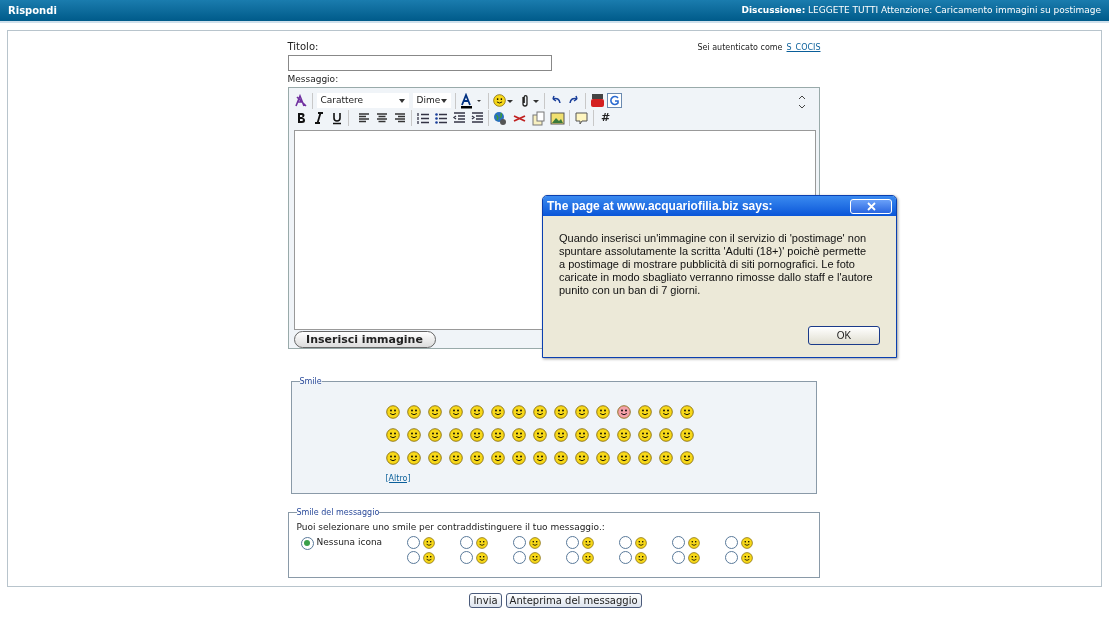 Image resolution: width=1109 pixels, height=621 pixels. Describe the element at coordinates (921, 10) in the screenshot. I see `discussion-title: Discussione: LEGGETE TUTTI Attenzione: Caricamento immagini su postimage` at that location.